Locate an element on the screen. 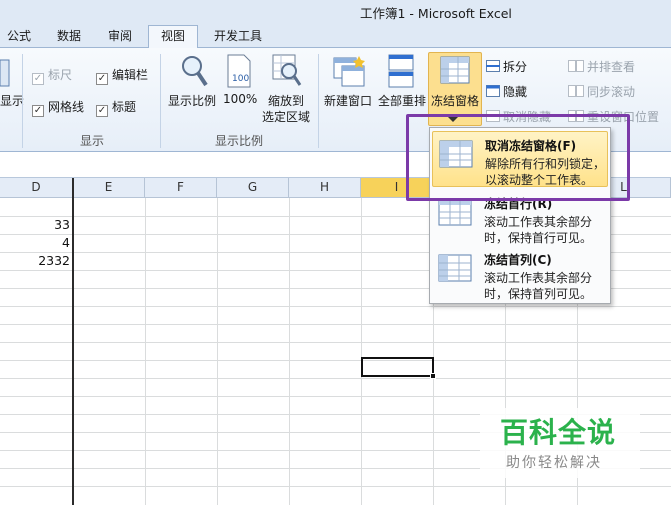 The height and width of the screenshot is (505, 671). freeze-first-column-title: 冻结首列(C) is located at coordinates (518, 260).